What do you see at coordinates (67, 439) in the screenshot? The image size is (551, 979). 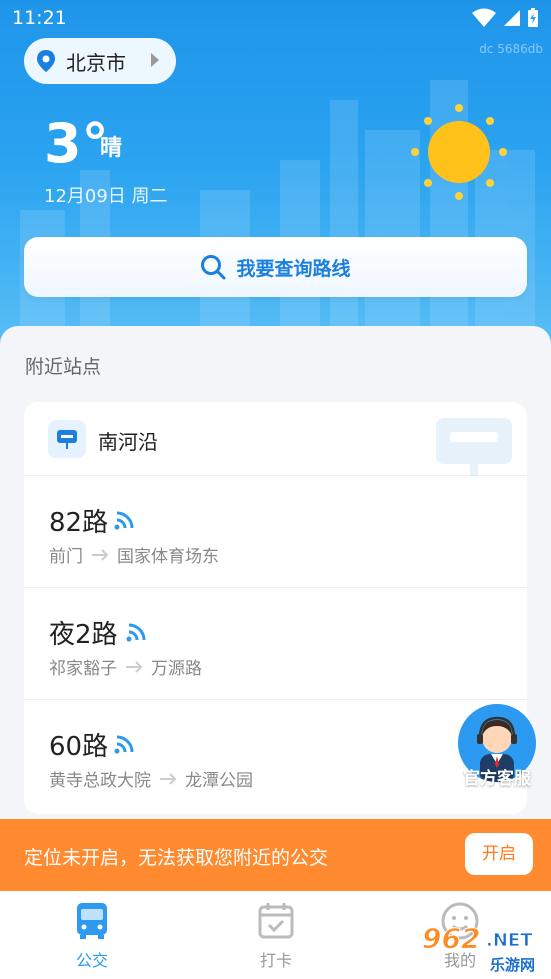 I see `bus-stop-icon` at bounding box center [67, 439].